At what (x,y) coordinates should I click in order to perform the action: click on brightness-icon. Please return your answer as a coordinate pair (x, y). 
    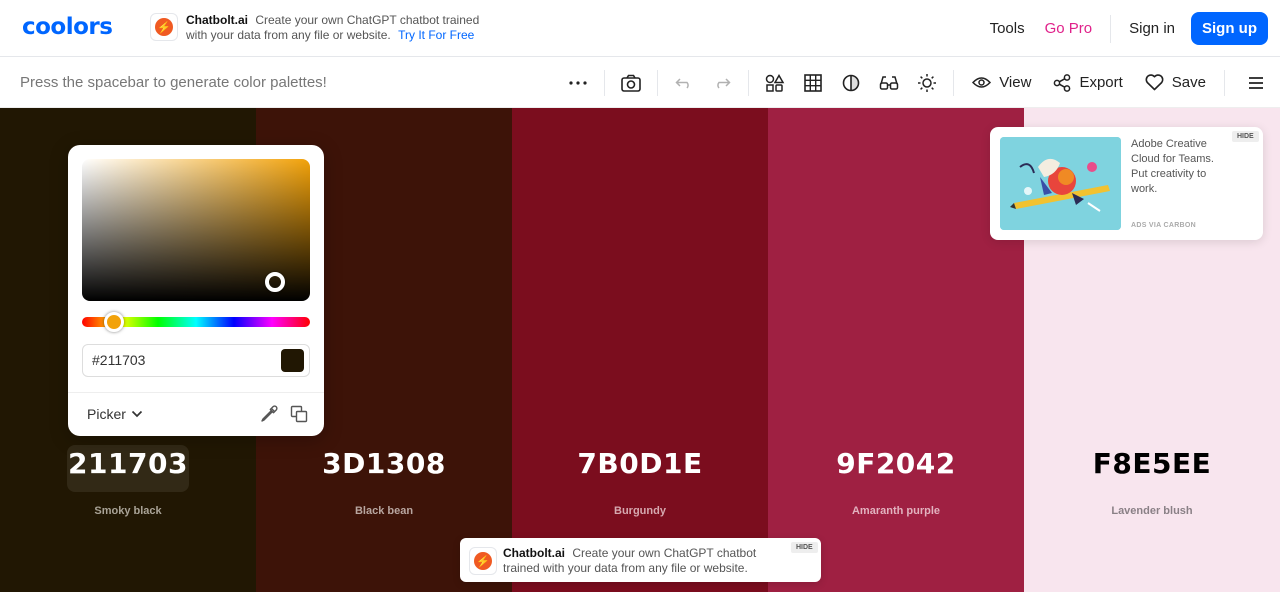
    Looking at the image, I should click on (927, 83).